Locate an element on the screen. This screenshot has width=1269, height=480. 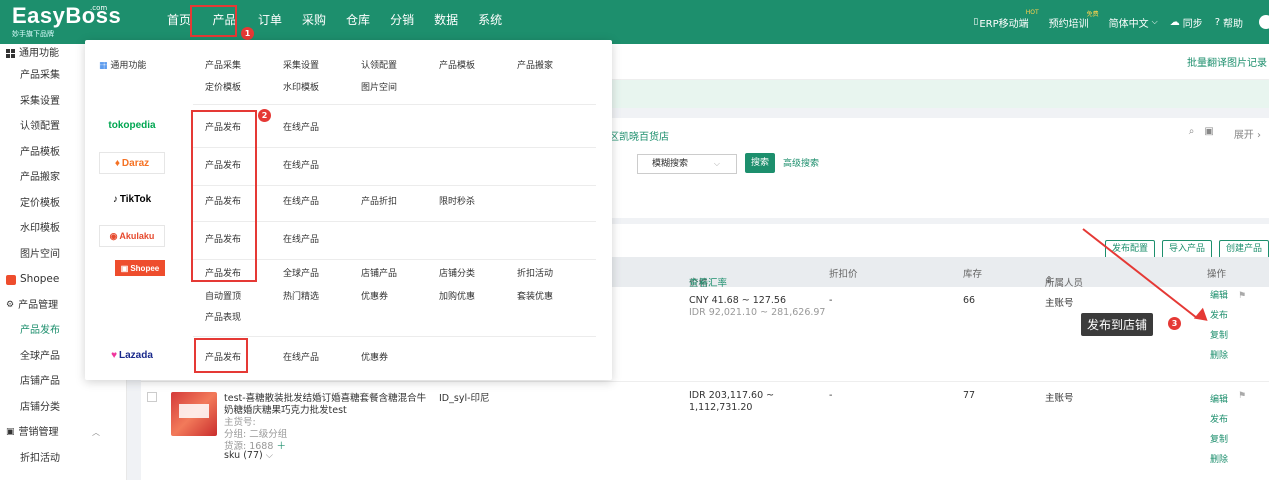
nav-order: 订单 is located at coordinates (270, 22).